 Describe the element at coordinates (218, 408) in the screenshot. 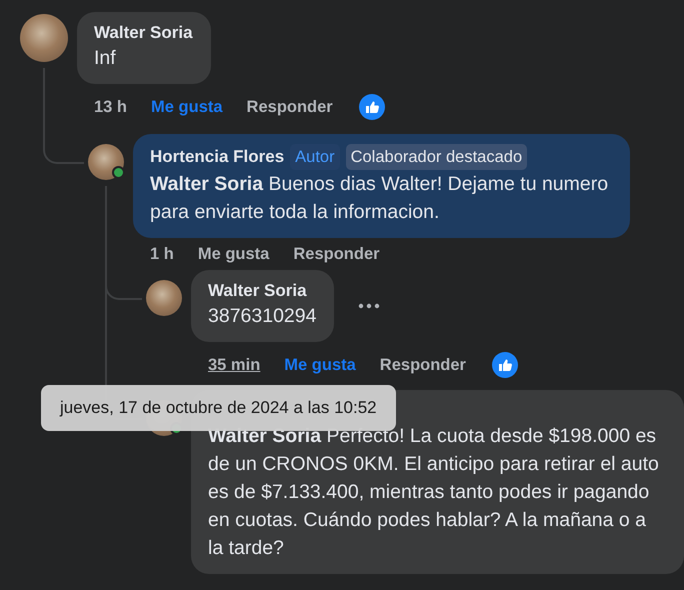

I see `date-tooltip: jueves, 17 de octubre de 2024 a las 10:52` at that location.